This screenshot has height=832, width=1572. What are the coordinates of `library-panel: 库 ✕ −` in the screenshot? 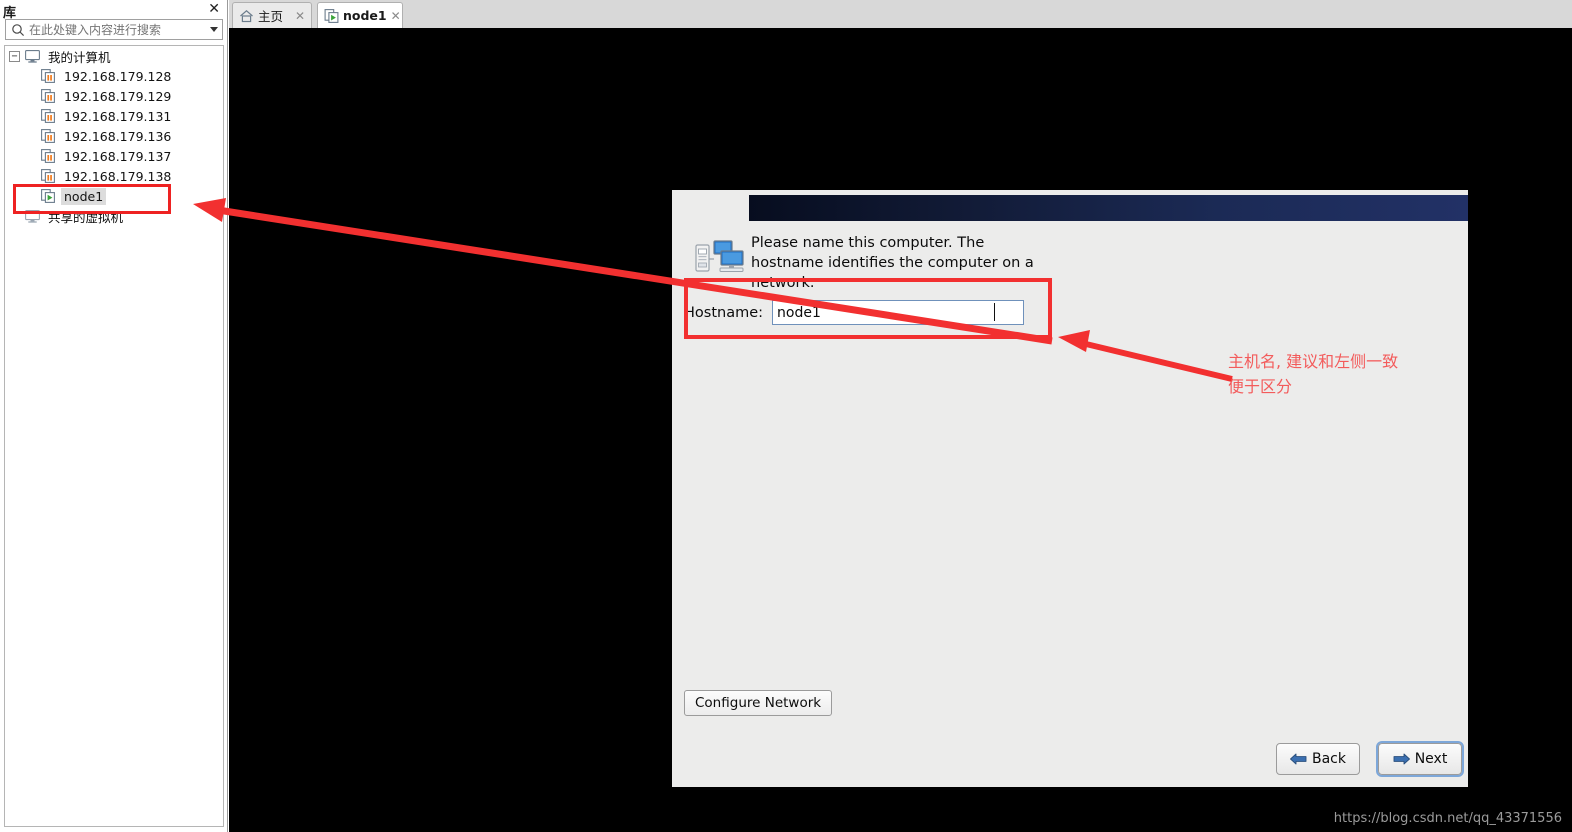 It's located at (114, 416).